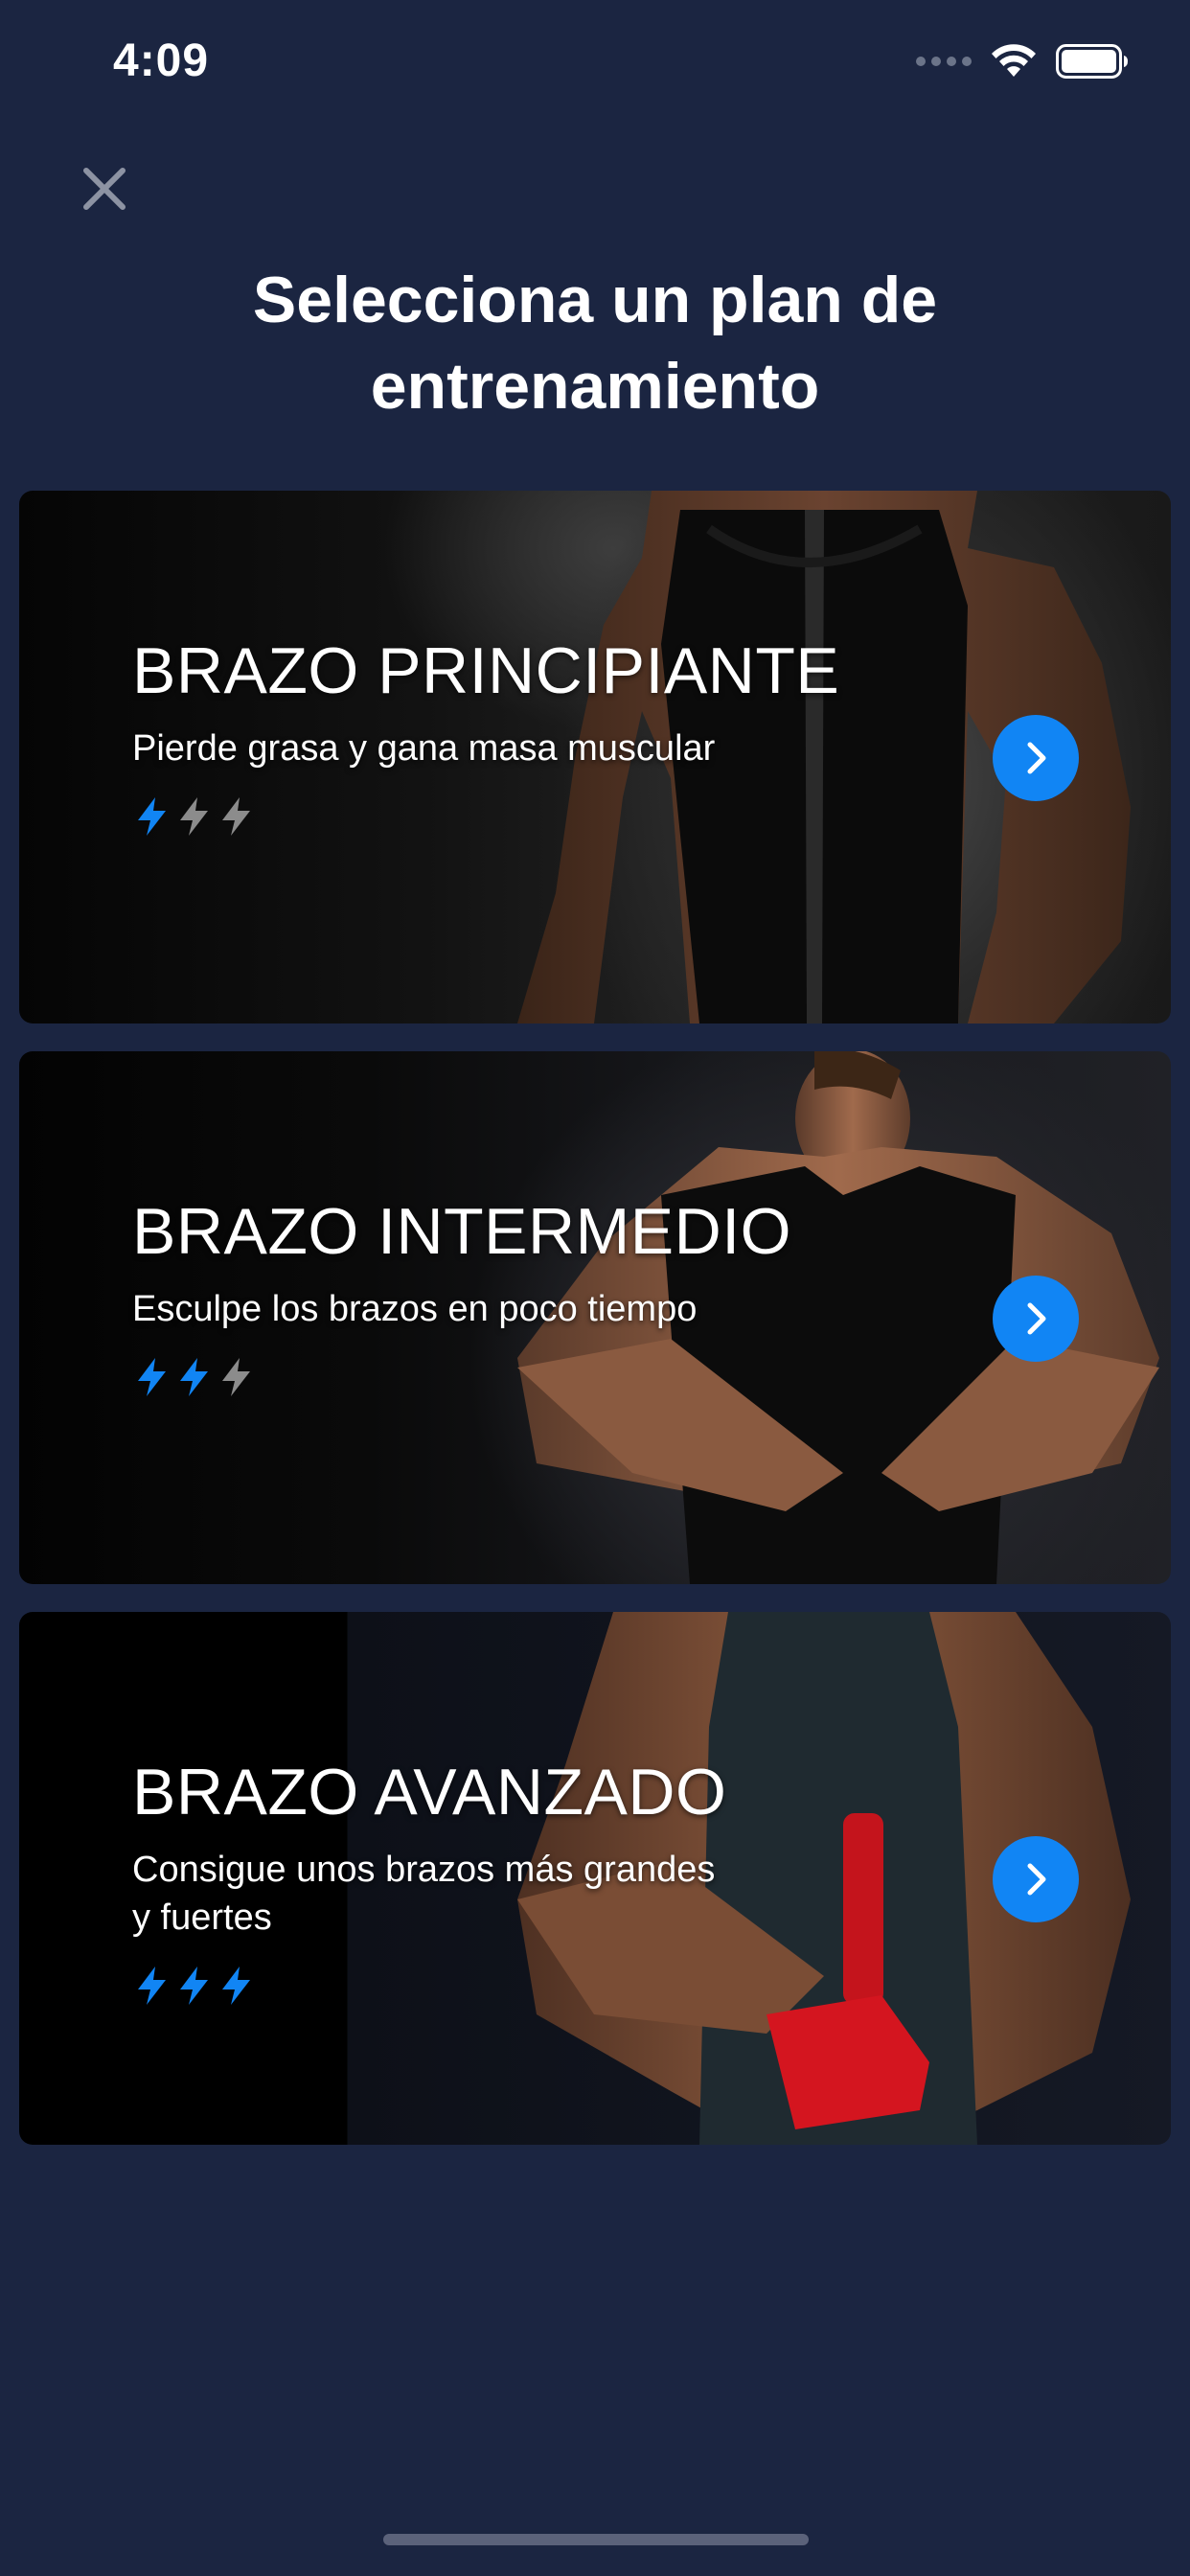 Image resolution: width=1190 pixels, height=2576 pixels. What do you see at coordinates (424, 748) in the screenshot?
I see `plan-subtitle: Pierde grasa y gana masa muscular` at bounding box center [424, 748].